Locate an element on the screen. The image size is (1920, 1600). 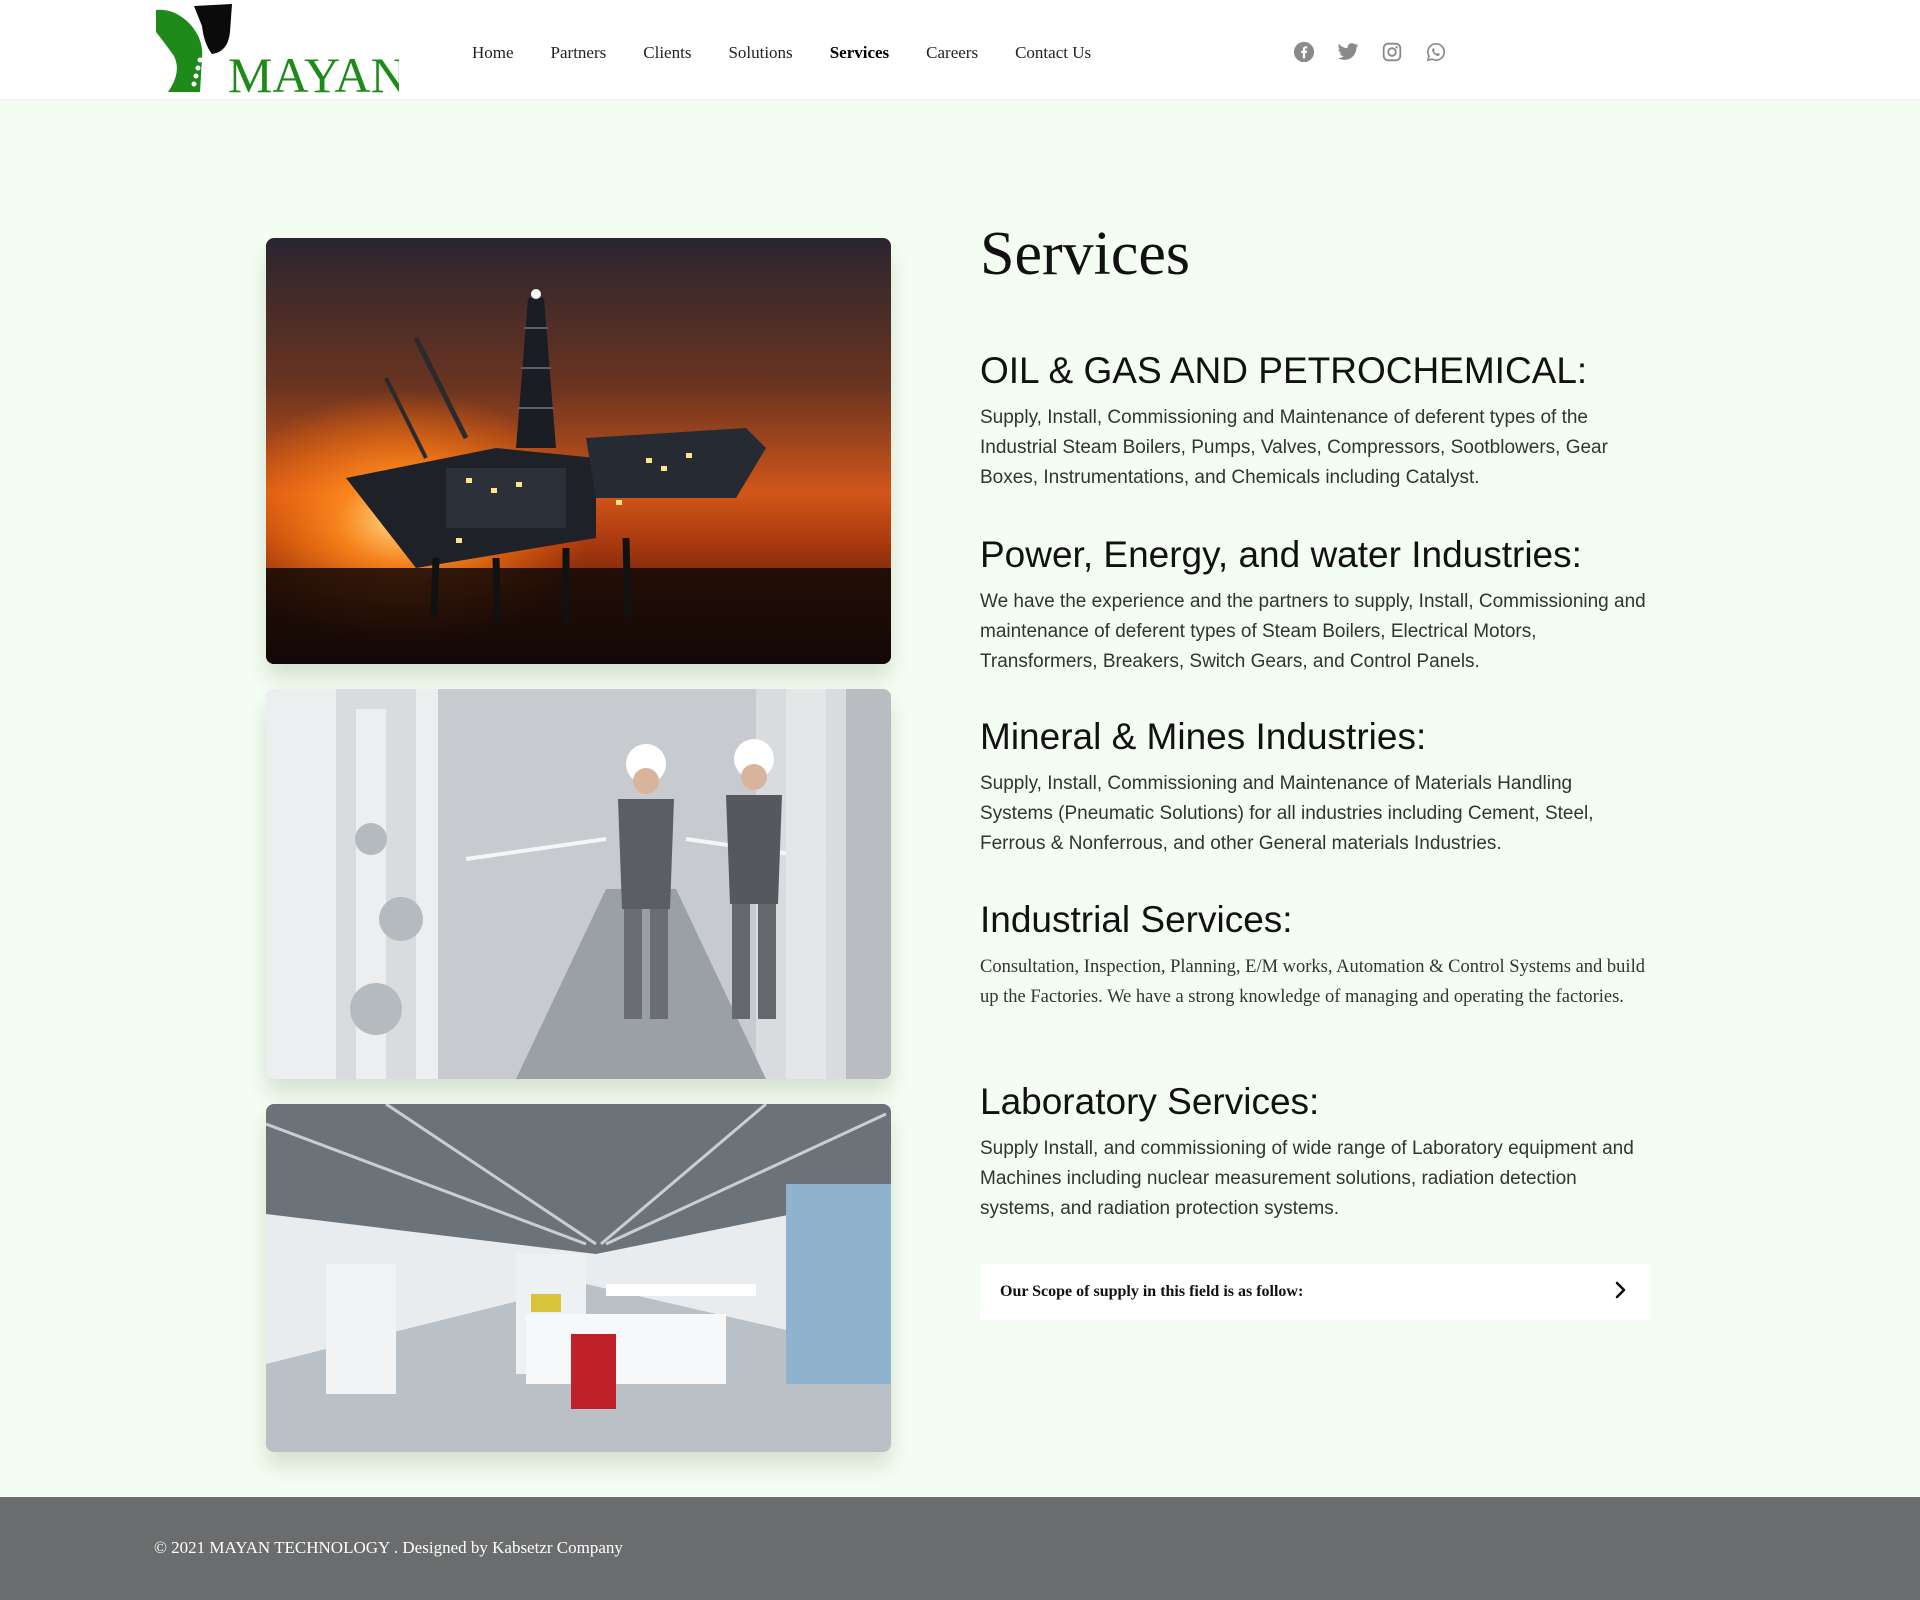
section-heading: Laboratory Services: is located at coordinates (1150, 1101).